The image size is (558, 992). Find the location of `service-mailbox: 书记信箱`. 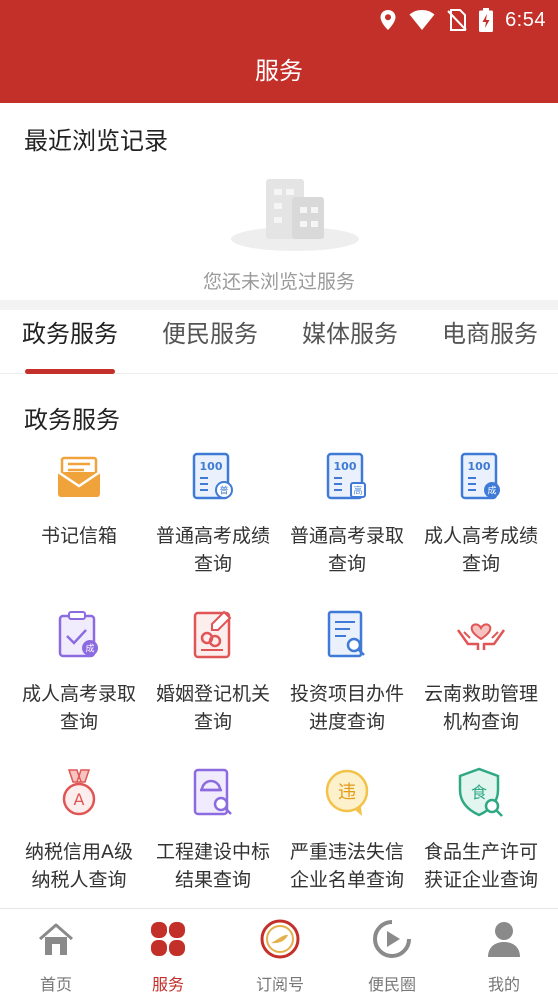

service-mailbox: 书记信箱 is located at coordinates (79, 500).